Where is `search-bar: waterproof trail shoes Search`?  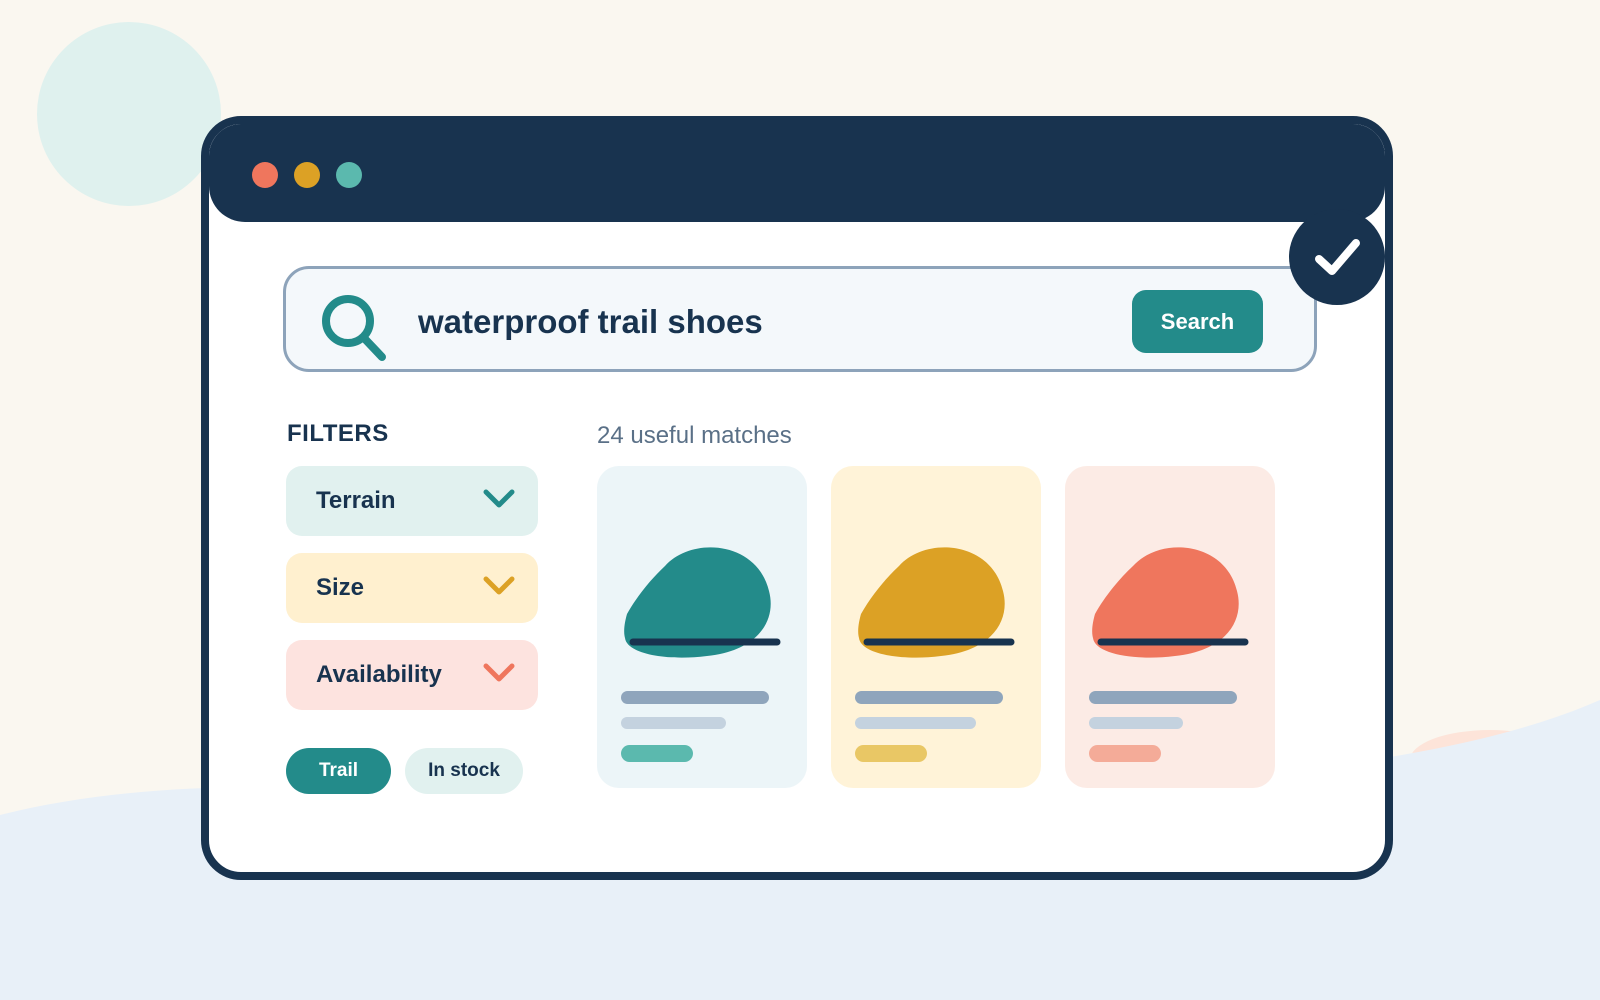 search-bar: waterproof trail shoes Search is located at coordinates (800, 319).